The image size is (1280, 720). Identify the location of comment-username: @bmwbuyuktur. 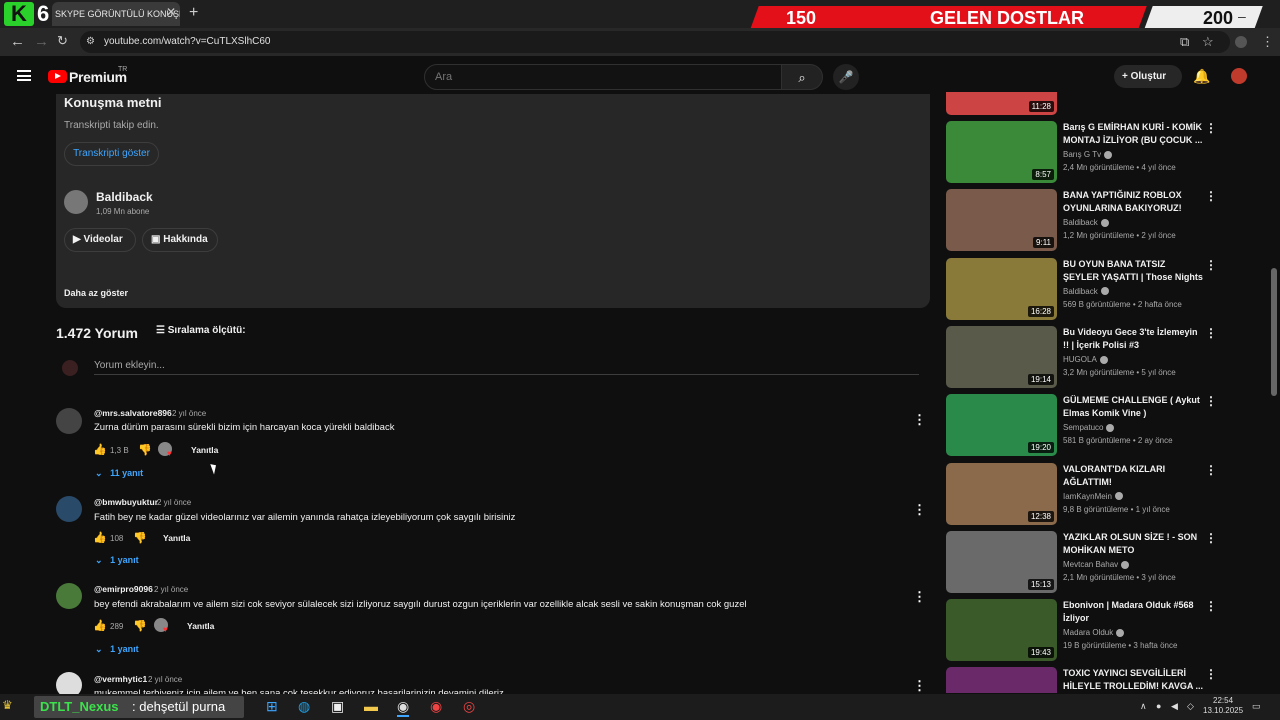
(126, 502).